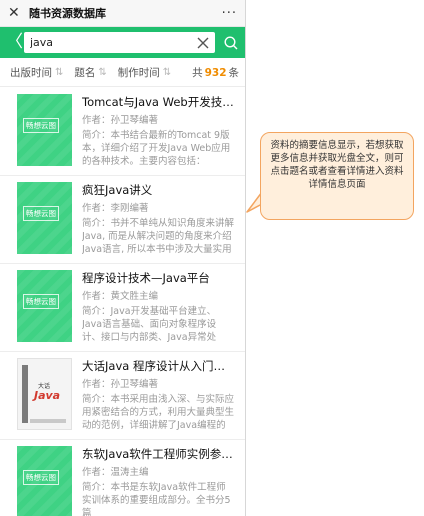  Describe the element at coordinates (138, 72) in the screenshot. I see `sort-label: 制作时间` at that location.